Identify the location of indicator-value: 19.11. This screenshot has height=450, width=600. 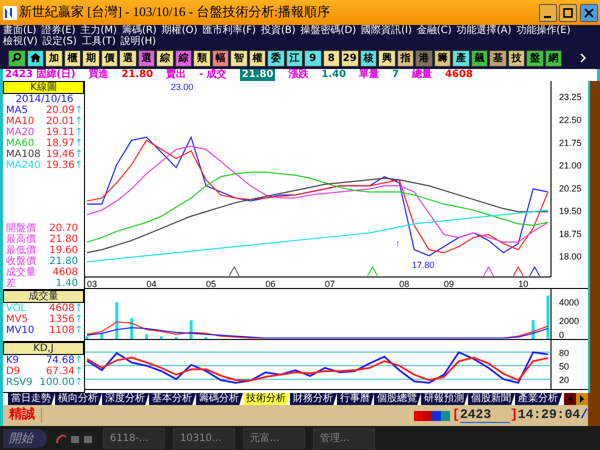
(60, 132).